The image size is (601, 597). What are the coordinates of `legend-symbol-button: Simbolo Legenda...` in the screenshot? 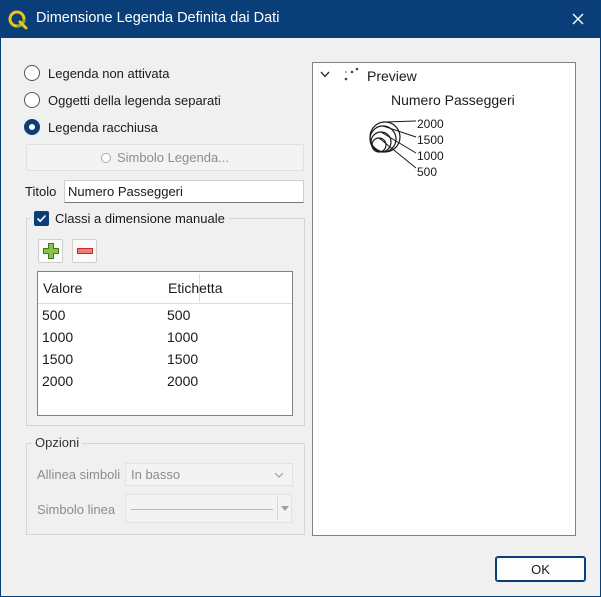 It's located at (165, 157).